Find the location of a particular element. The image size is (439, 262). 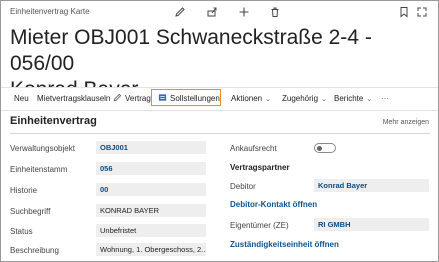

label-ankaufsrecht: Ankaufsrecht is located at coordinates (253, 148).